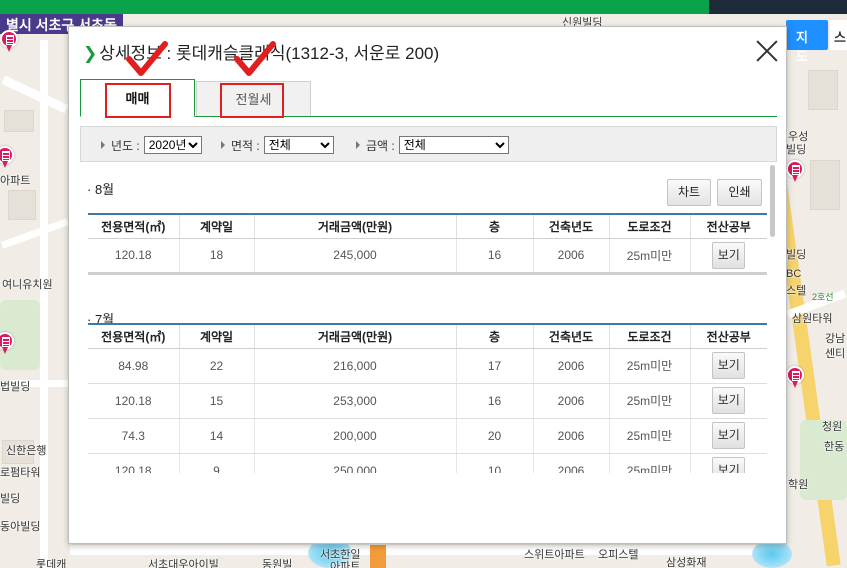 This screenshot has height=568, width=847. I want to click on floor-cell: 16, so click(495, 256).